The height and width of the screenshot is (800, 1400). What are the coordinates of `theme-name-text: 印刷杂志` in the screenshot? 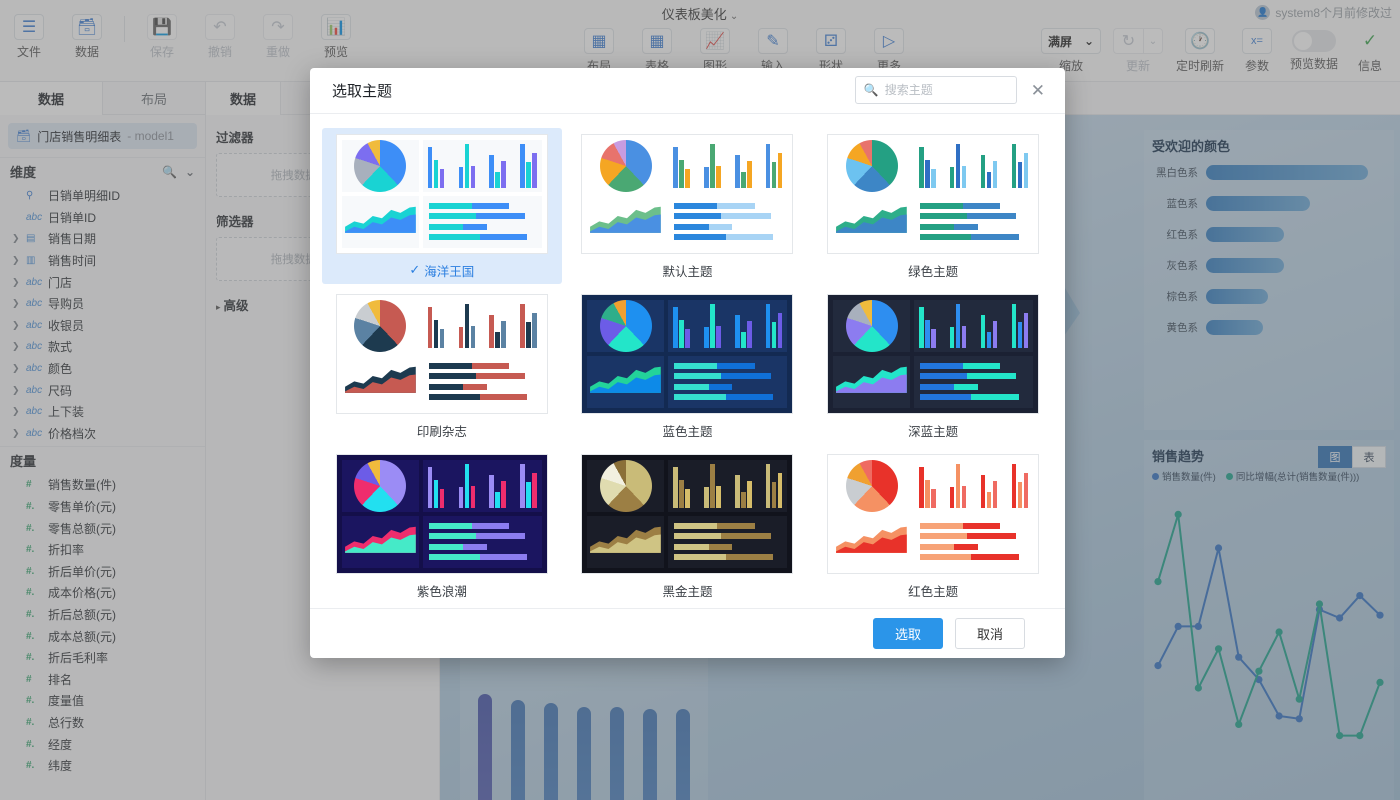 It's located at (441, 431).